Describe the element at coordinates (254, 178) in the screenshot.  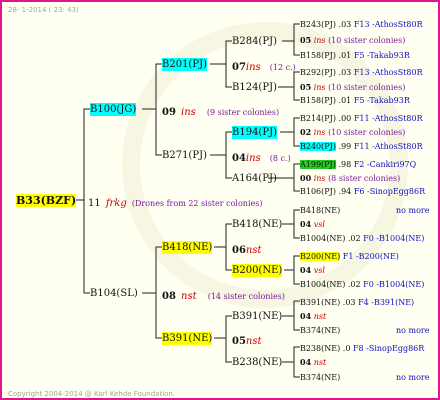
I see `gen3-queen: A164(PJ)` at that location.